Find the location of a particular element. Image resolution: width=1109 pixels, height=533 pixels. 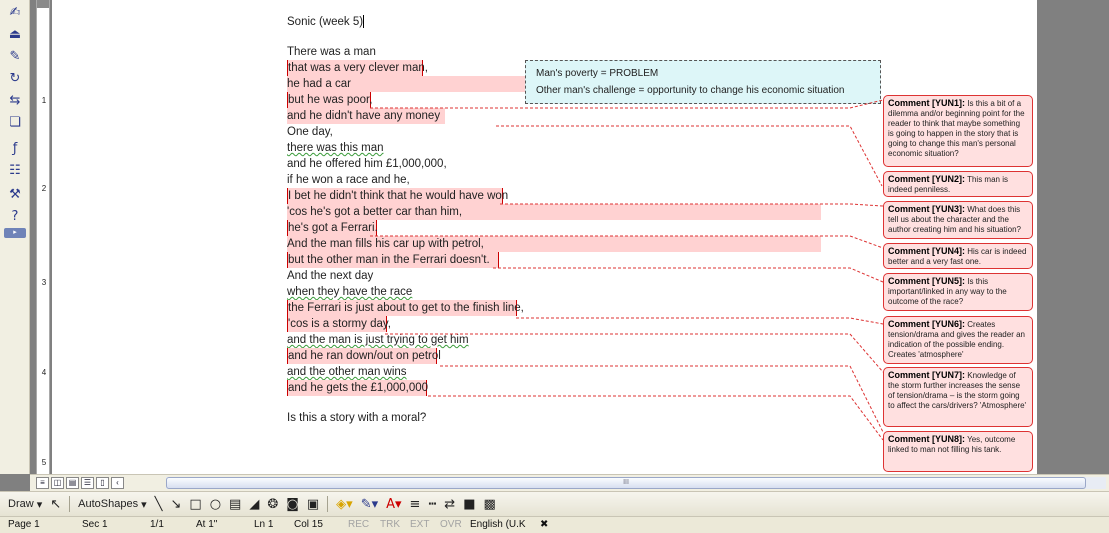

diagram-icon: ❂ is located at coordinates (272, 504).